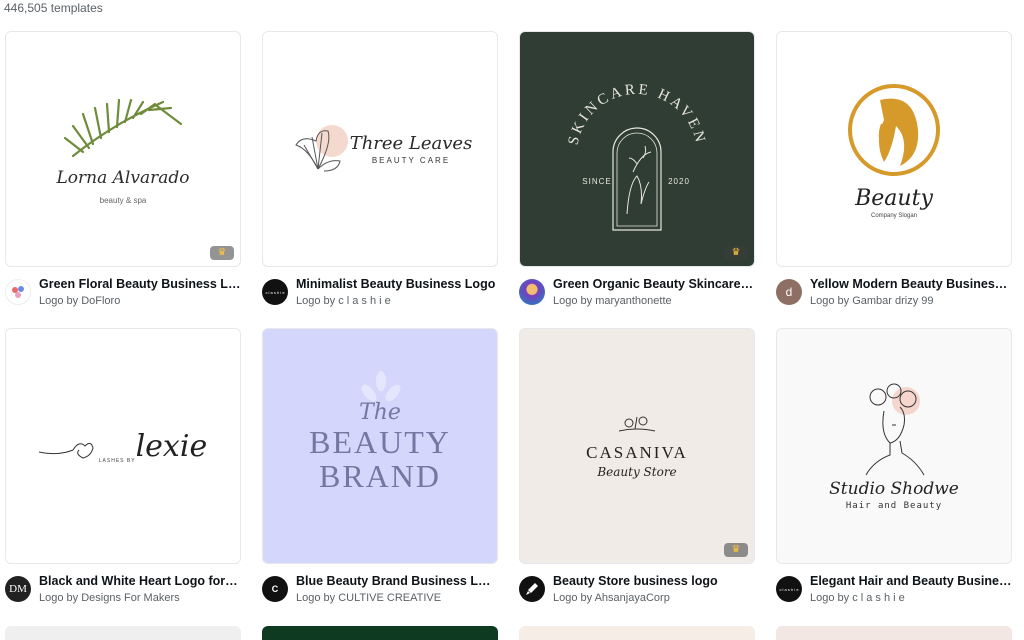 This screenshot has width=1024, height=640. I want to click on logo-name-text: Studio Shodwe, so click(894, 489).